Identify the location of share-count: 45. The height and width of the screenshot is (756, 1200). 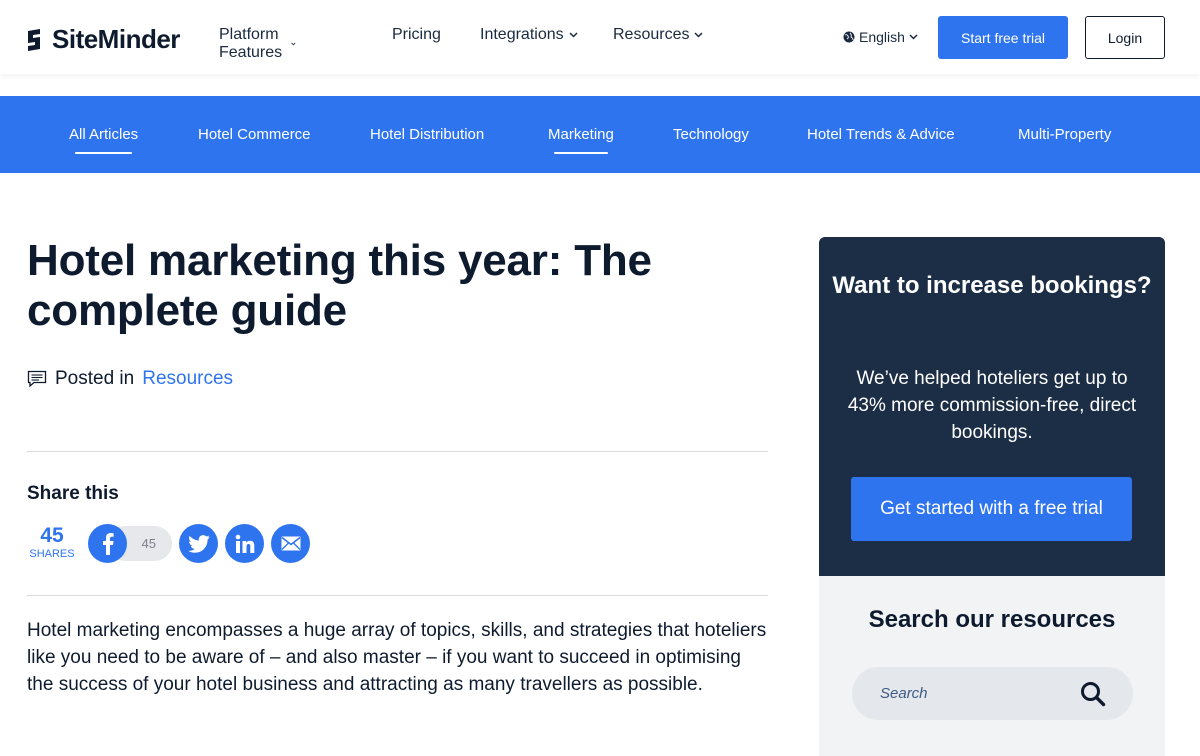
(52, 535).